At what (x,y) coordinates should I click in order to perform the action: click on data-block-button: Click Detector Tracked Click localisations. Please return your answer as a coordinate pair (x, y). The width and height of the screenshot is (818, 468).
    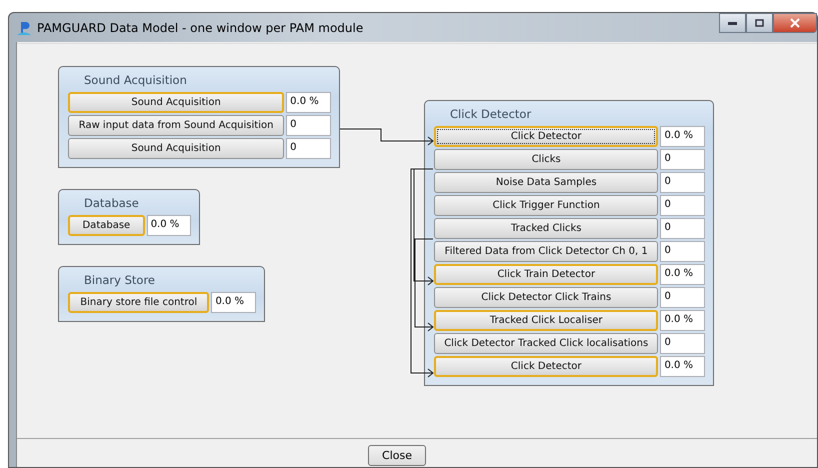
    Looking at the image, I should click on (546, 343).